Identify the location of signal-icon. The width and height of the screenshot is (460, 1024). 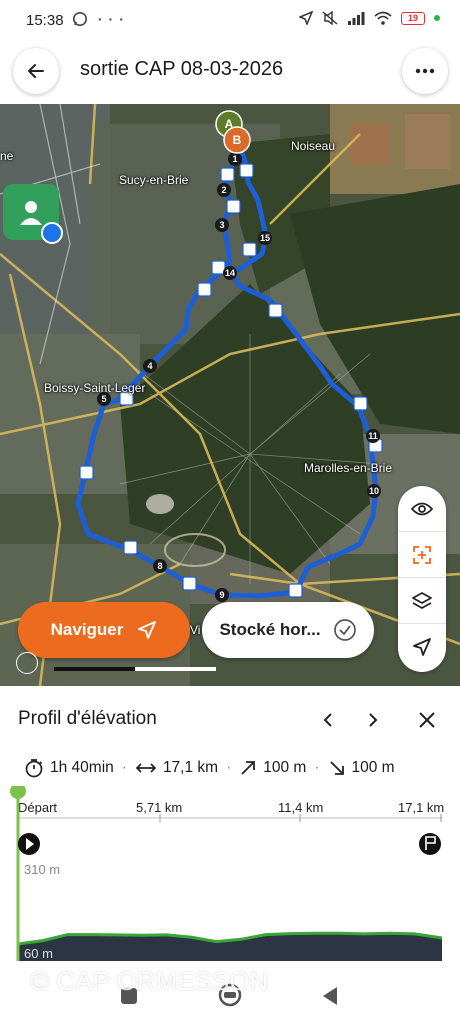
(356, 18).